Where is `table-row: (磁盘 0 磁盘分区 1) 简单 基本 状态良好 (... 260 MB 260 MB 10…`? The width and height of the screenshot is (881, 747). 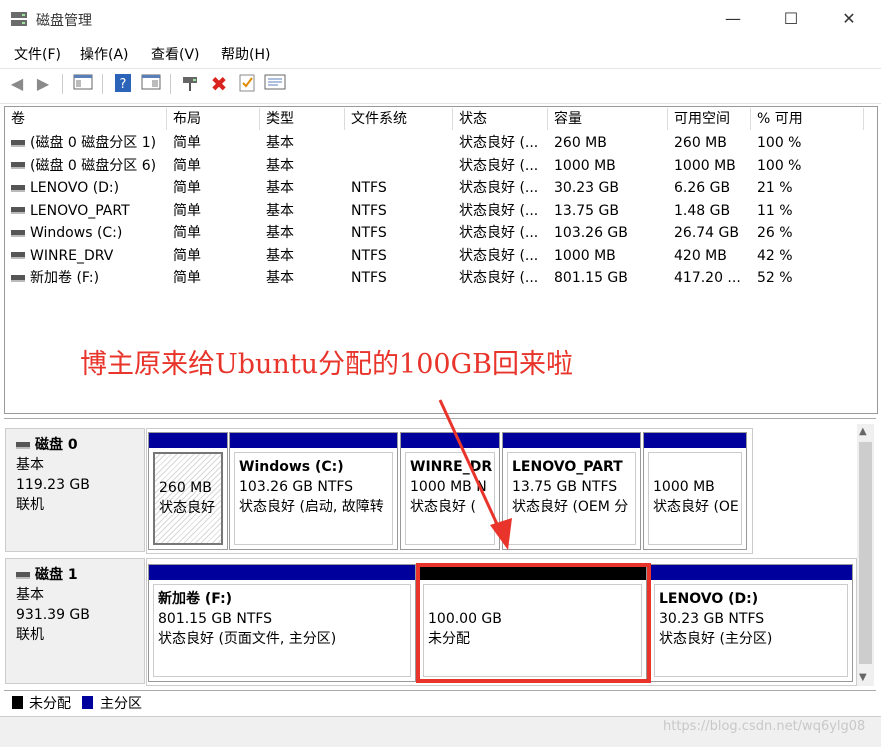 table-row: (磁盘 0 磁盘分区 1) 简单 基本 状态良好 (... 260 MB 260 MB 10… is located at coordinates (435, 143).